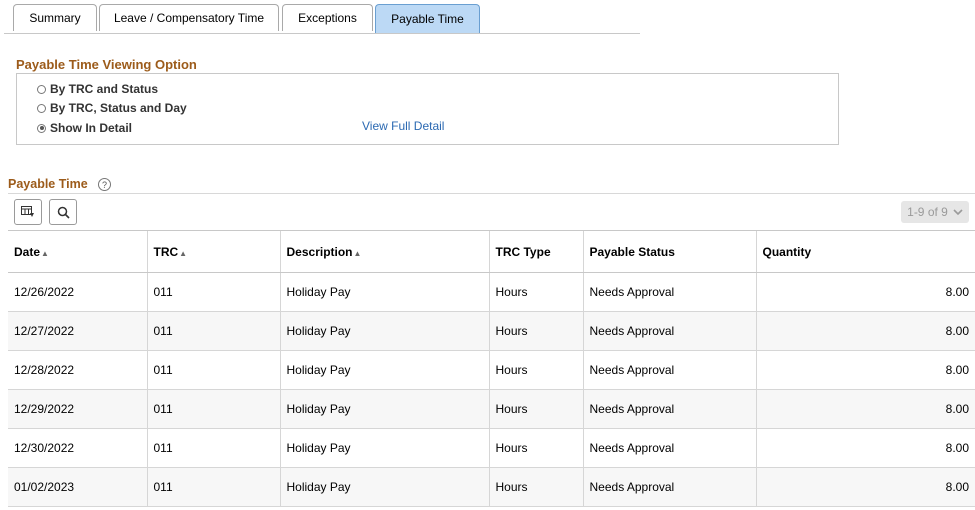  What do you see at coordinates (77, 331) in the screenshot?
I see `cell-date: 12/27/2022` at bounding box center [77, 331].